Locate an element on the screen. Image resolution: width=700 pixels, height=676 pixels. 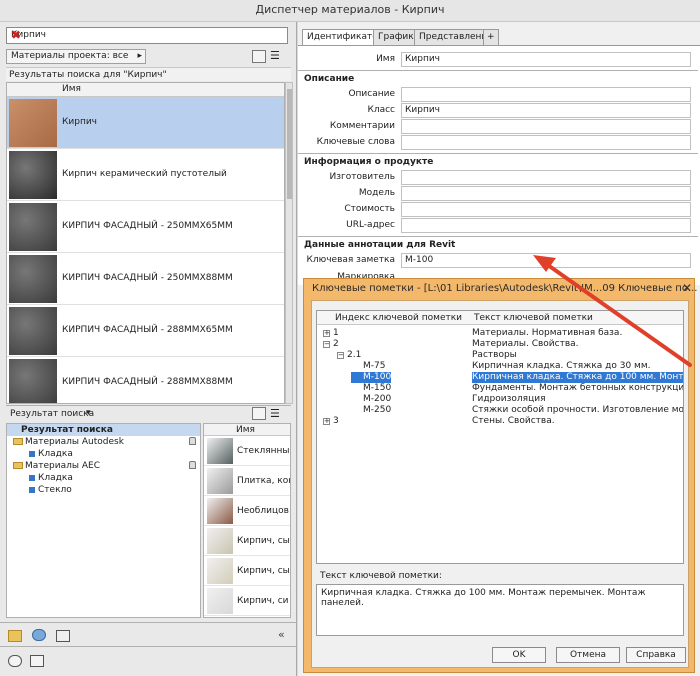
section-revit: Данные аннотации для Revit is located at coordinates (380, 245).